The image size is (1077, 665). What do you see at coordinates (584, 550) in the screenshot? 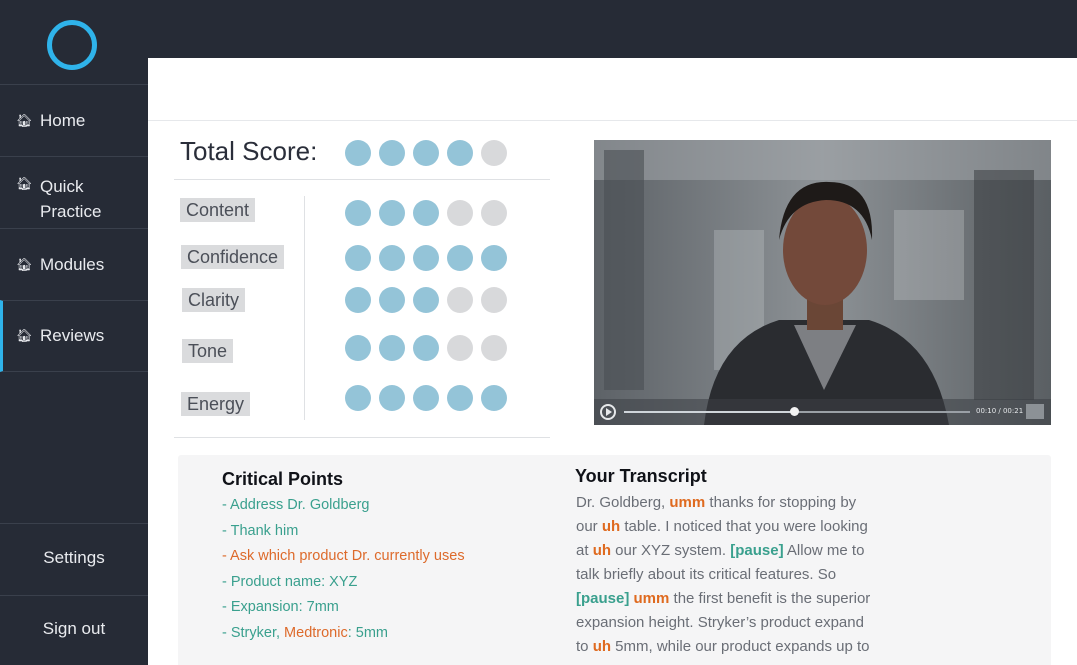
I see `transcript-text: at` at bounding box center [584, 550].